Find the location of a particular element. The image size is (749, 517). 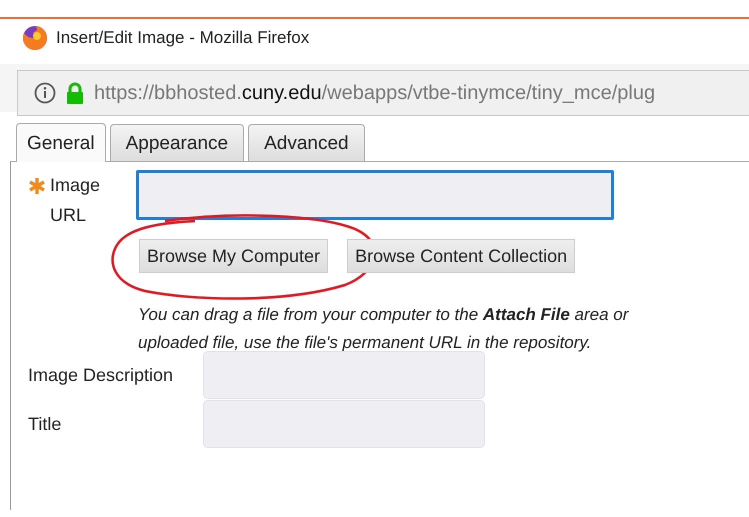

browser-logo-icon is located at coordinates (35, 38).